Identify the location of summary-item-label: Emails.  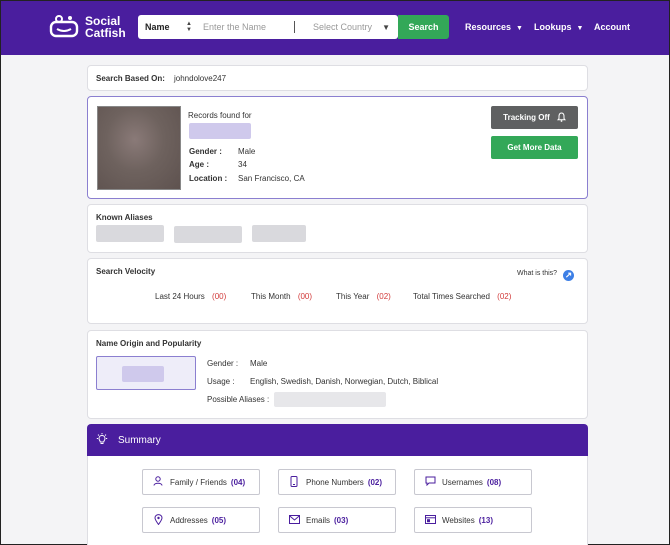
(318, 520).